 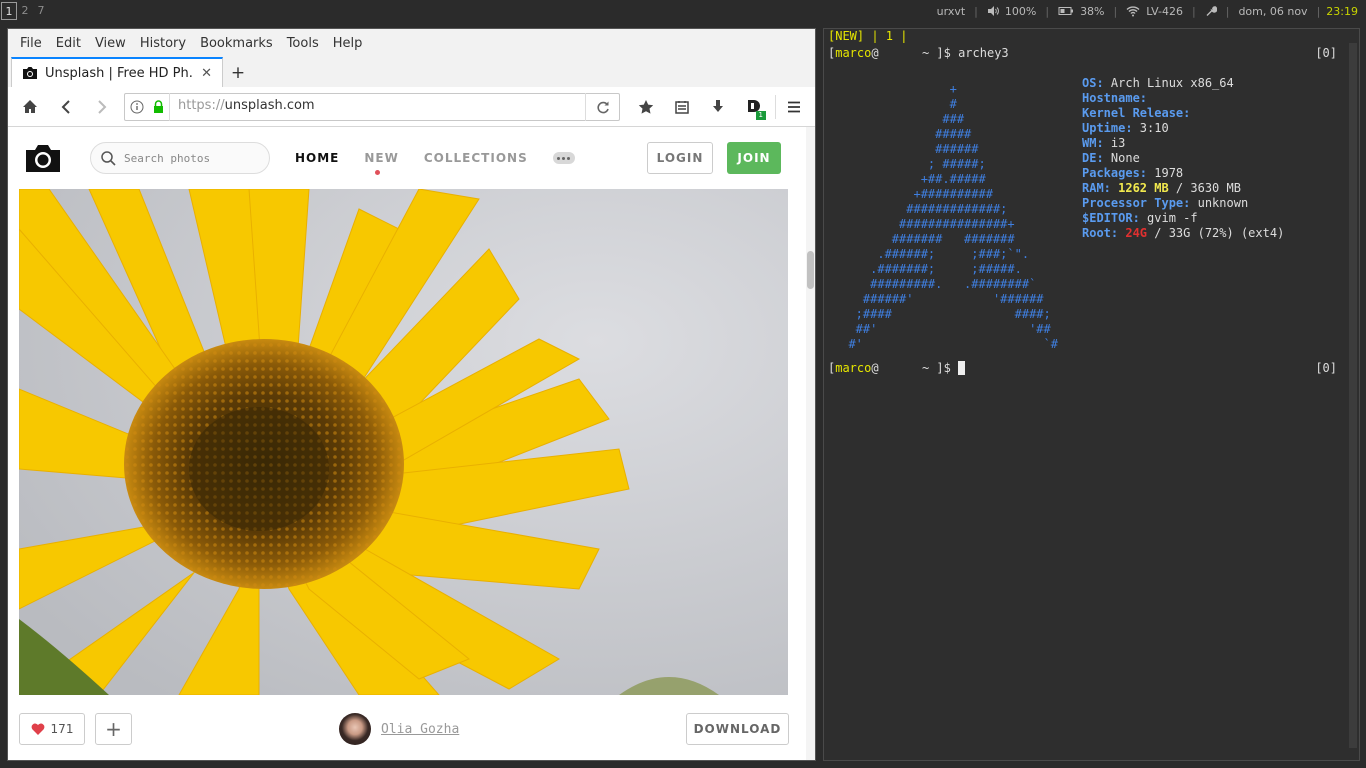 I want to click on new-tab-button: +, so click(x=238, y=73).